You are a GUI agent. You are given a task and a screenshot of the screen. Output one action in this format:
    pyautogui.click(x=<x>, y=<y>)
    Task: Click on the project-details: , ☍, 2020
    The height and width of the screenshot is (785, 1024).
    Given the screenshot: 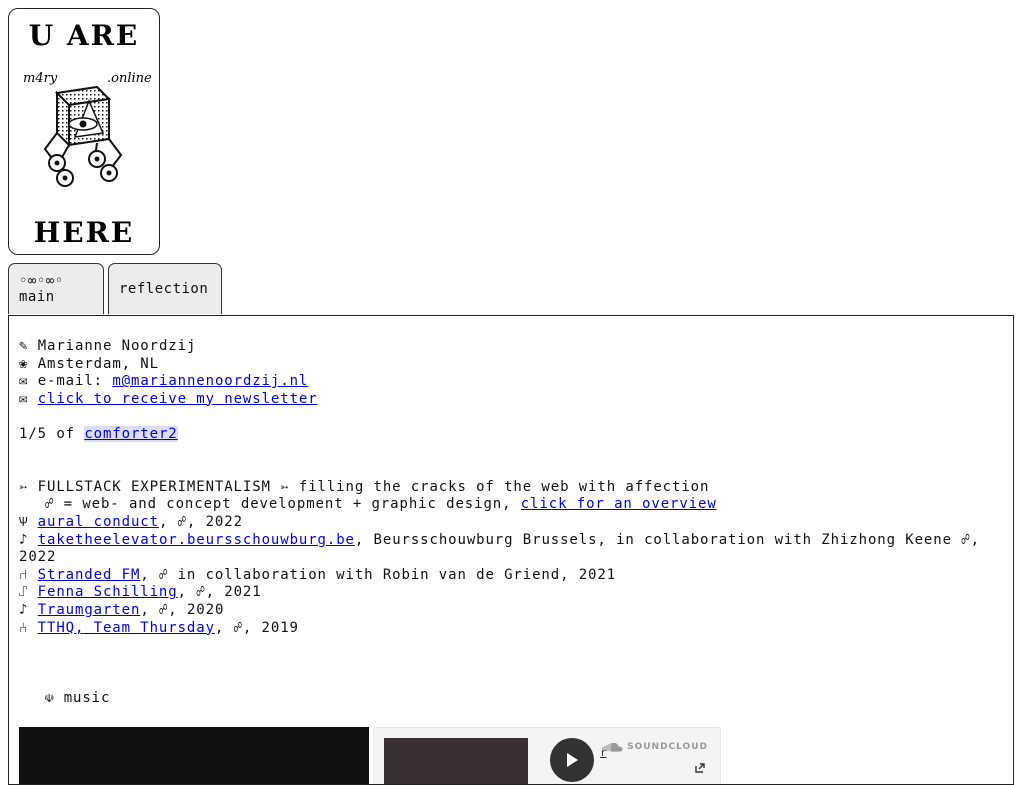 What is the action you would take?
    pyautogui.click(x=182, y=609)
    